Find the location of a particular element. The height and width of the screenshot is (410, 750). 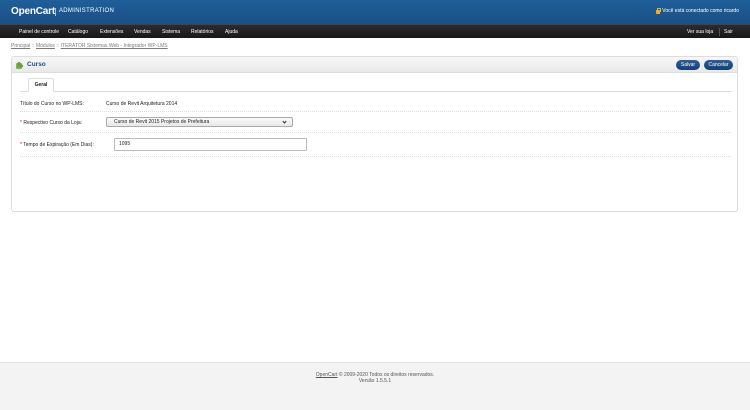

tab-general: Geral is located at coordinates (41, 85).